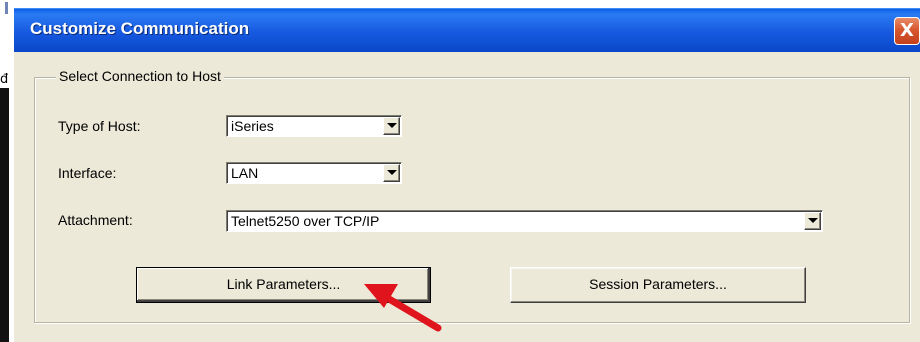 The height and width of the screenshot is (342, 920). What do you see at coordinates (252, 126) in the screenshot?
I see `host-type-value: iSeries` at bounding box center [252, 126].